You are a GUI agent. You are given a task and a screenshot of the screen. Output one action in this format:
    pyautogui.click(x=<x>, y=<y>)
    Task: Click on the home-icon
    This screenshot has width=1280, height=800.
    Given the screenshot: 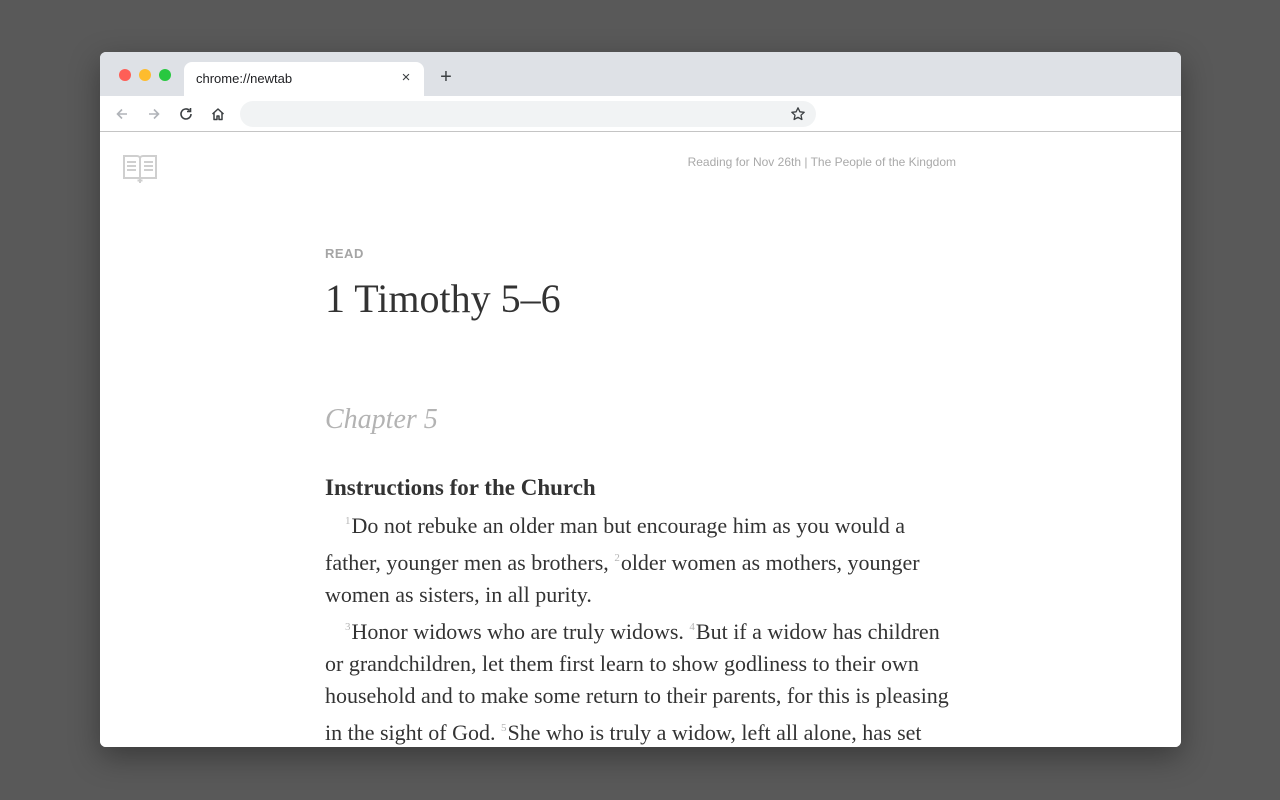 What is the action you would take?
    pyautogui.click(x=218, y=114)
    